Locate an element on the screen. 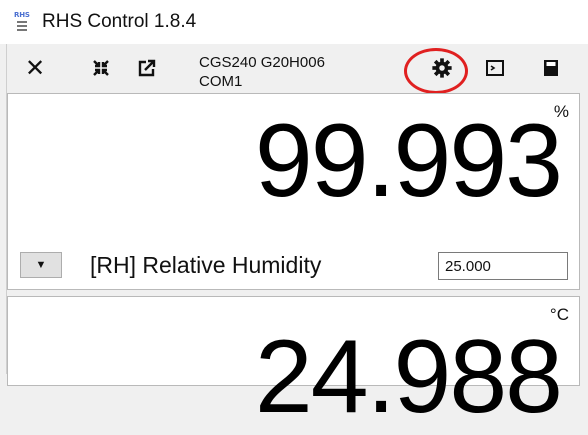 The image size is (588, 435). app-logo: RHS is located at coordinates (24, 21).